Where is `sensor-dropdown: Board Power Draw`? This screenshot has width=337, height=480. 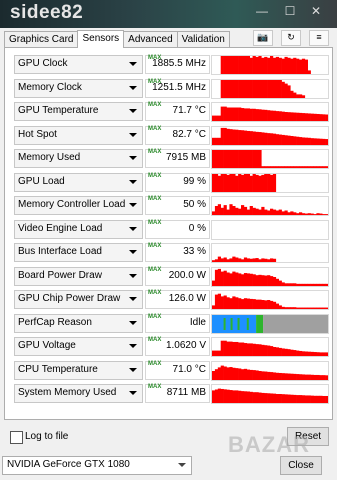
sensor-dropdown: Board Power Draw is located at coordinates (78, 276).